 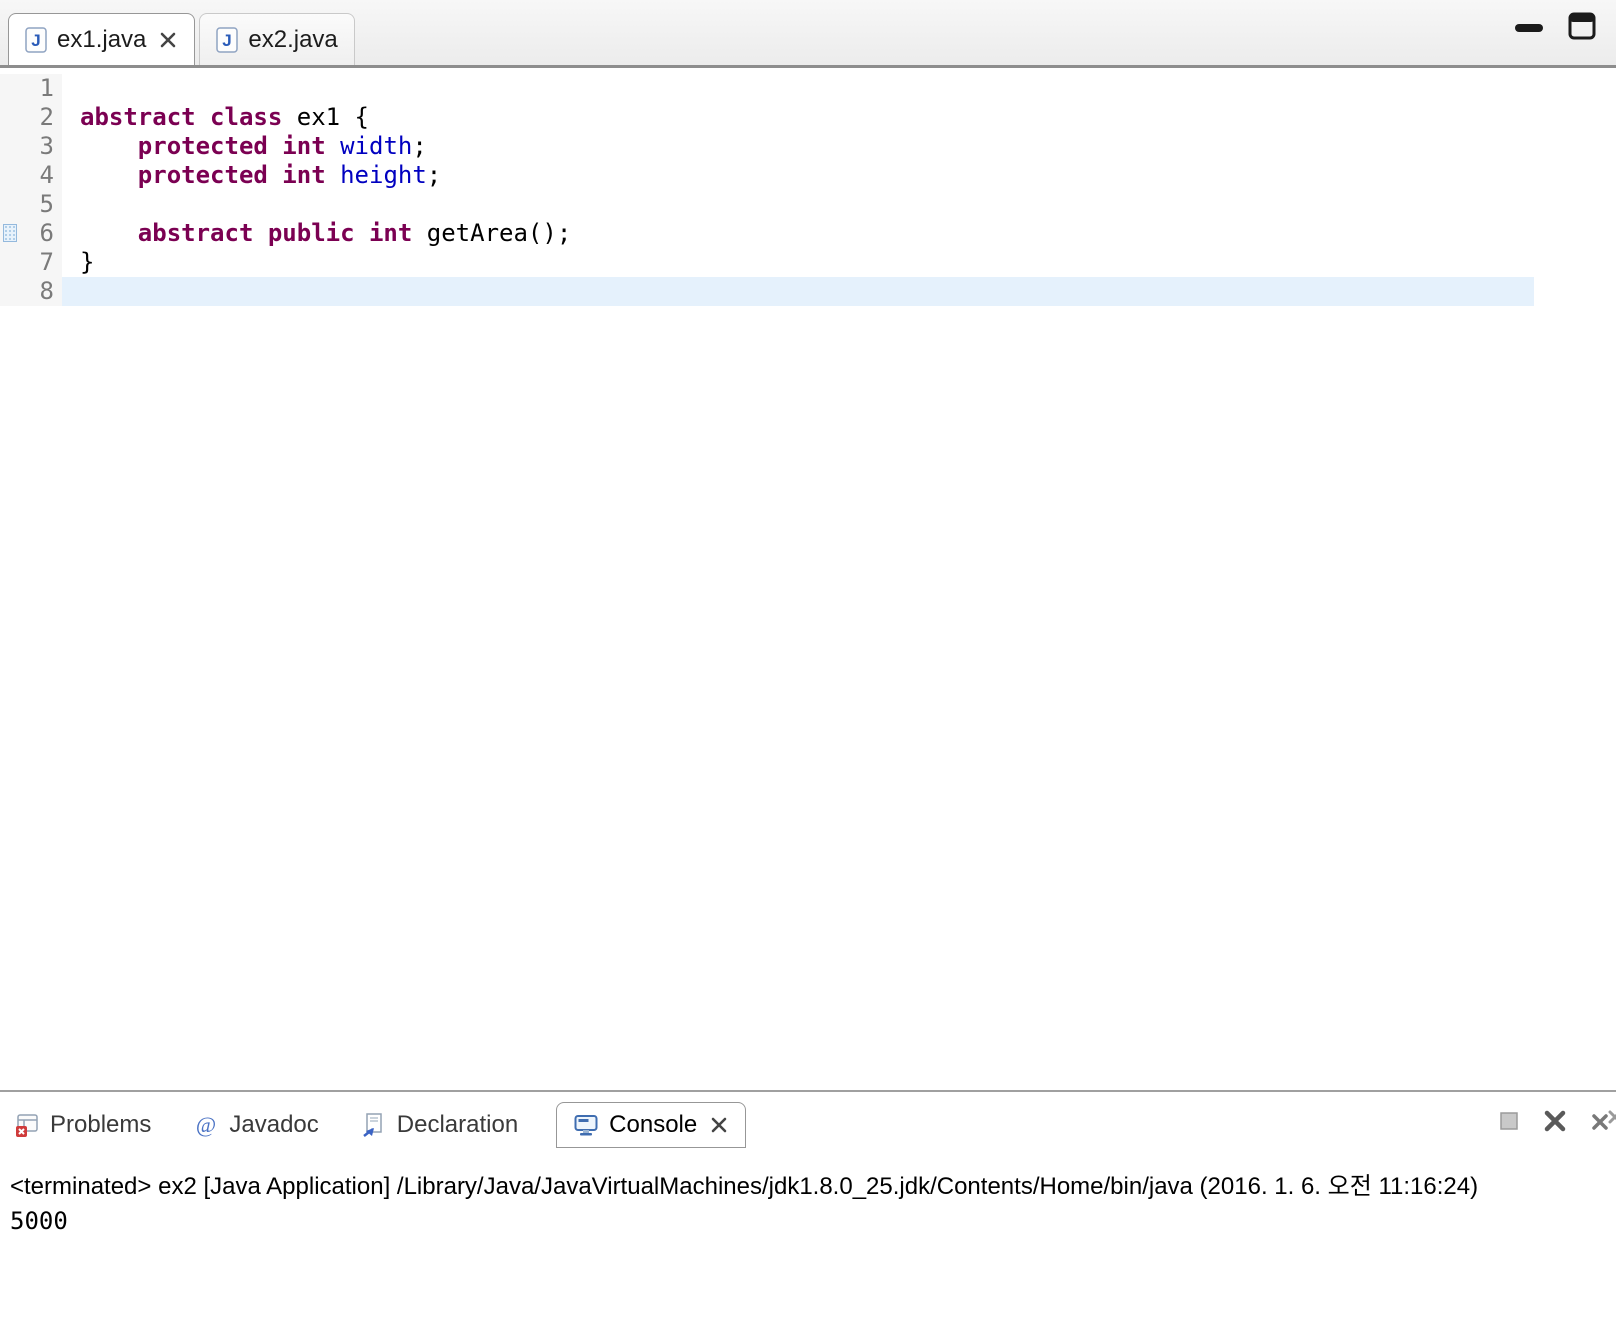 I want to click on line-number: 4, so click(x=41, y=175).